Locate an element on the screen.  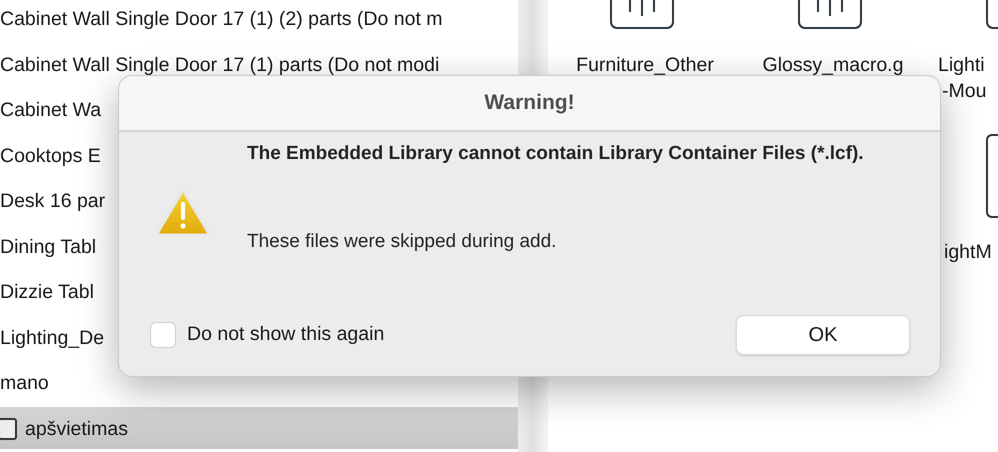
list-item: Dizzie Tabl is located at coordinates (47, 292).